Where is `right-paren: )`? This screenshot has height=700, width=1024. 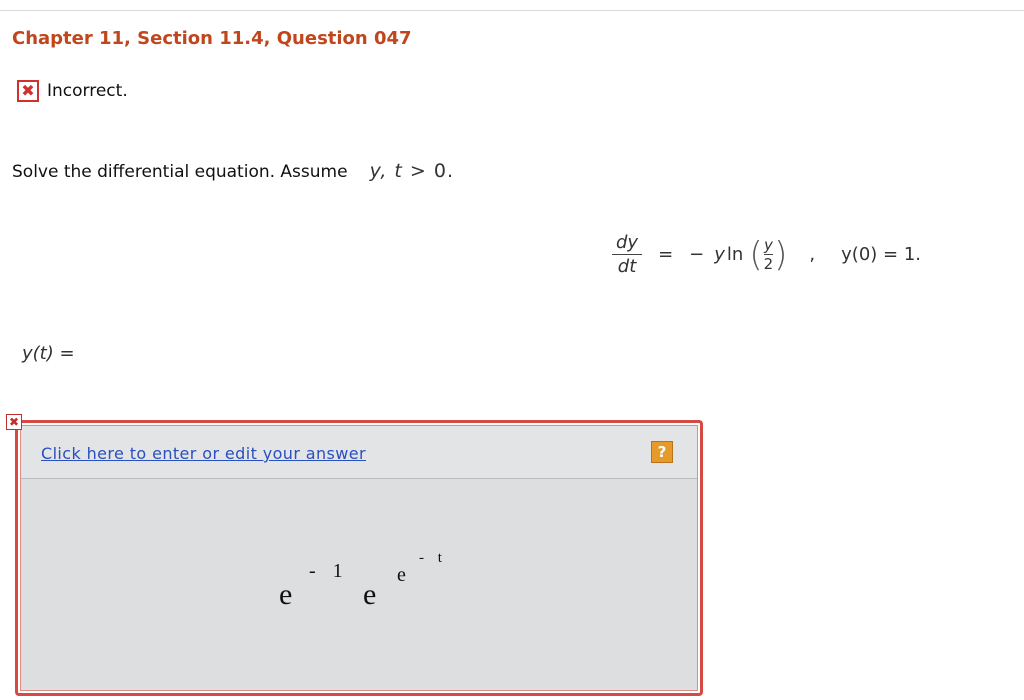
right-paren: ) is located at coordinates (781, 254).